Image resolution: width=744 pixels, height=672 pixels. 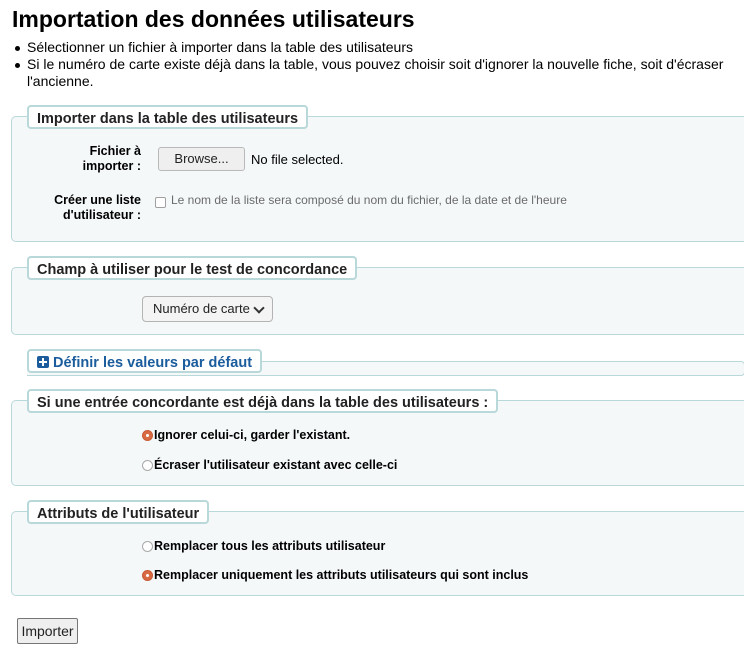 I want to click on plus-square-icon, so click(x=43, y=362).